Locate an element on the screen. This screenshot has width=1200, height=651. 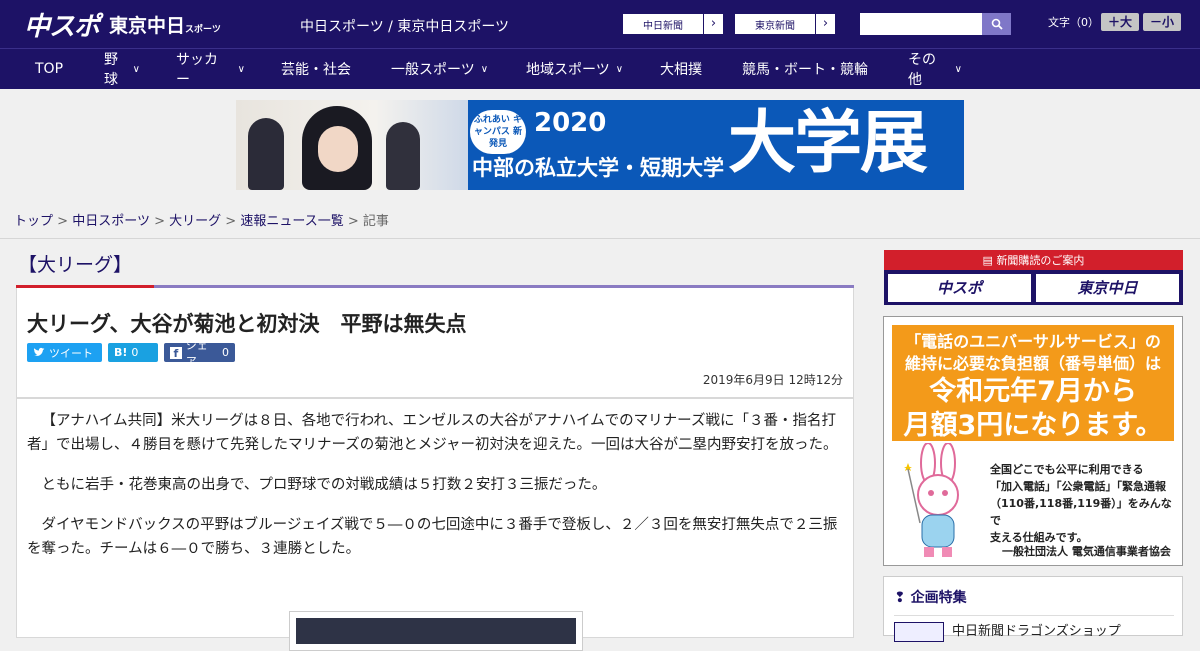
nav-item-local-sports: 地域スポーツ ∨ is located at coordinates (575, 69).